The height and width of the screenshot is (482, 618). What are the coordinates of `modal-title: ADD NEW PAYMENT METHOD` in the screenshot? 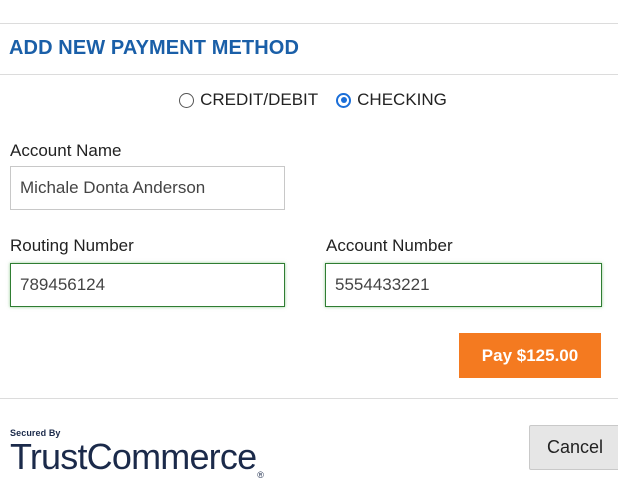 It's located at (154, 48).